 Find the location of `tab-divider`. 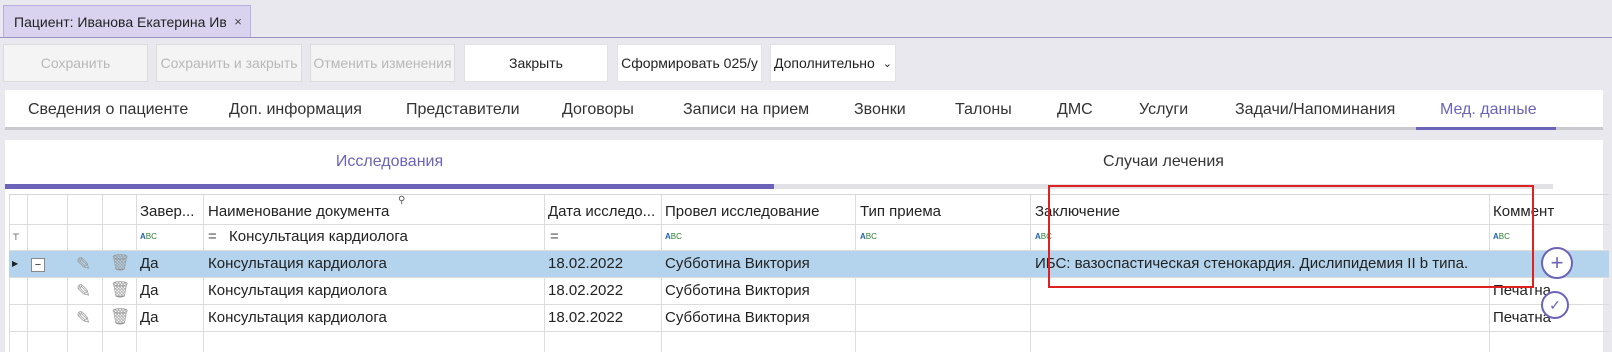

tab-divider is located at coordinates (806, 37).